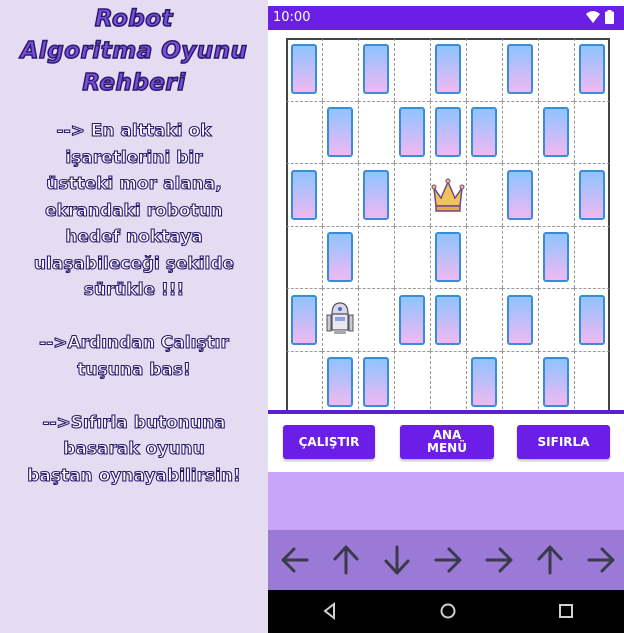 This screenshot has height=633, width=624. What do you see at coordinates (134, 210) in the screenshot?
I see `guide-text-line: ekrandaki robotun` at bounding box center [134, 210].